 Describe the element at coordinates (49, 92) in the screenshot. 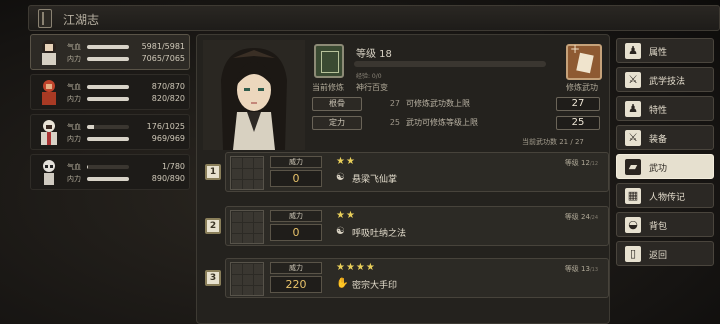

I see `red-warrior-avatar-icon` at that location.